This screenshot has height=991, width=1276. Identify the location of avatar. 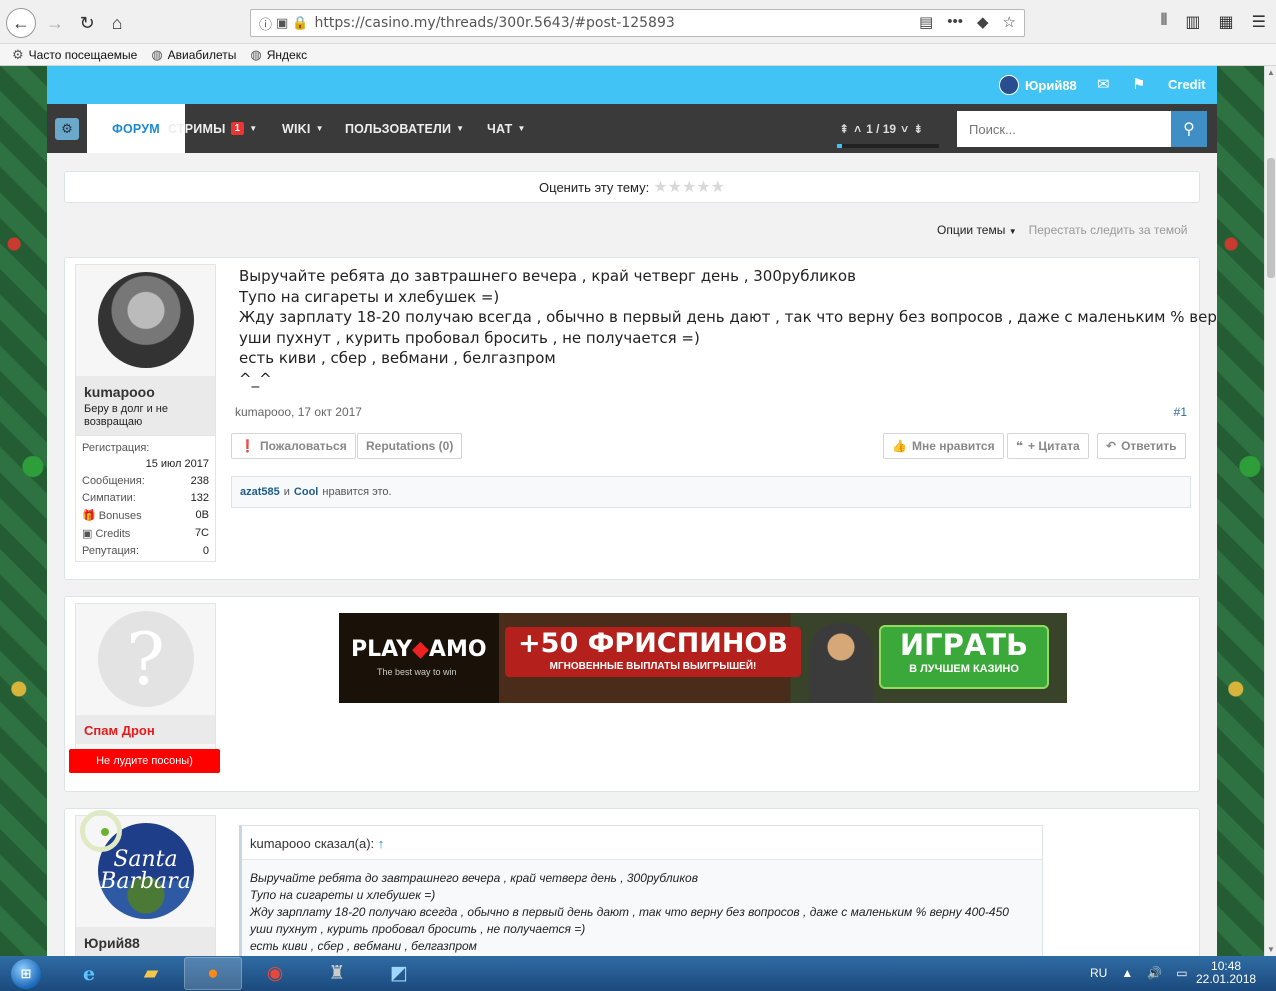
(145, 320).